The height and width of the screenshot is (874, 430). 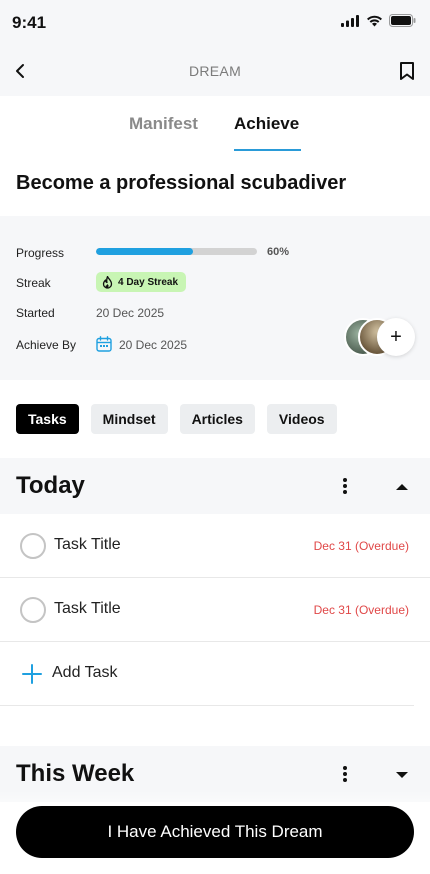 I want to click on progress-bar, so click(x=176, y=251).